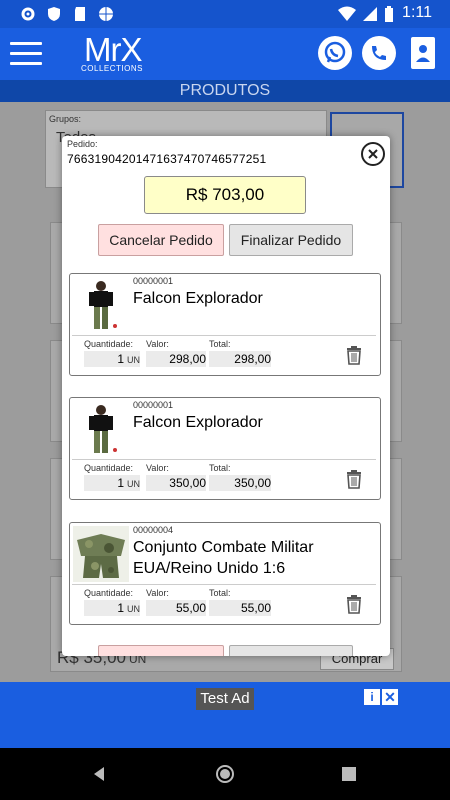  Describe the element at coordinates (112, 68) in the screenshot. I see `app-logo-subtitle: COLLECTIONS` at that location.